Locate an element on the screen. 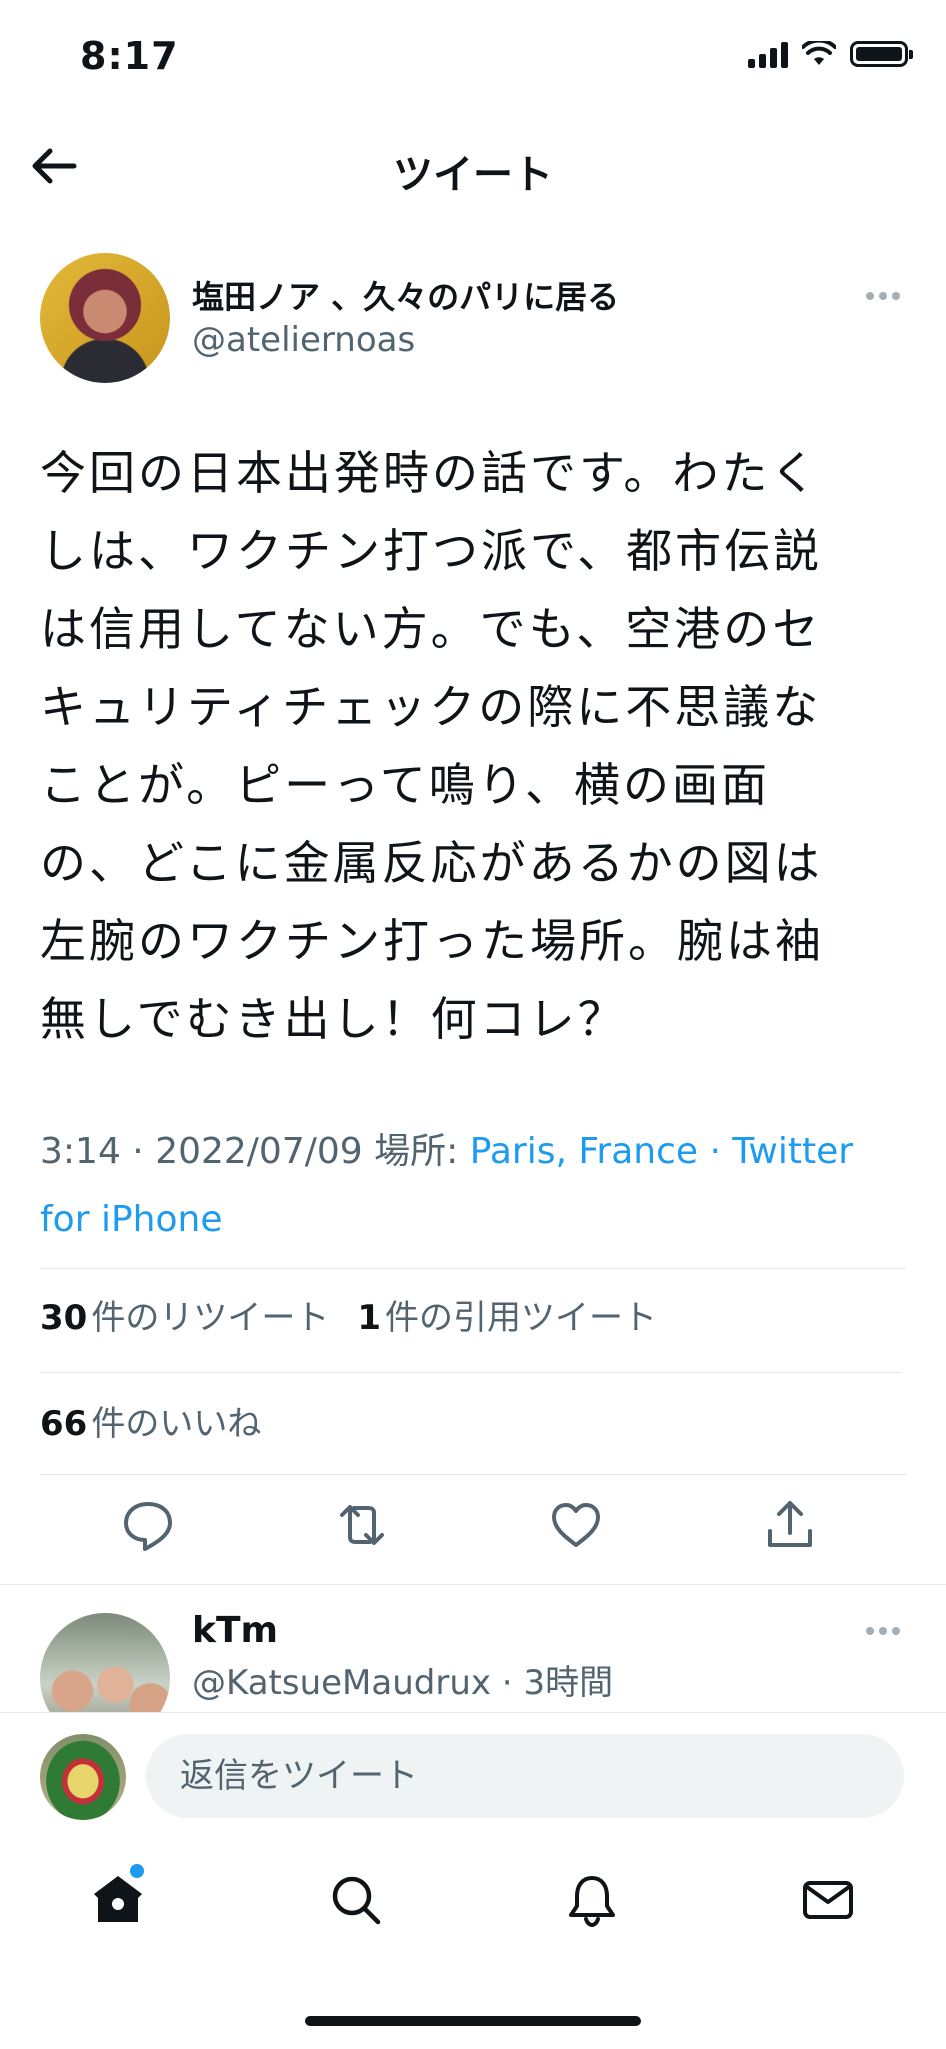 This screenshot has width=946, height=2049. bell-icon is located at coordinates (592, 1900).